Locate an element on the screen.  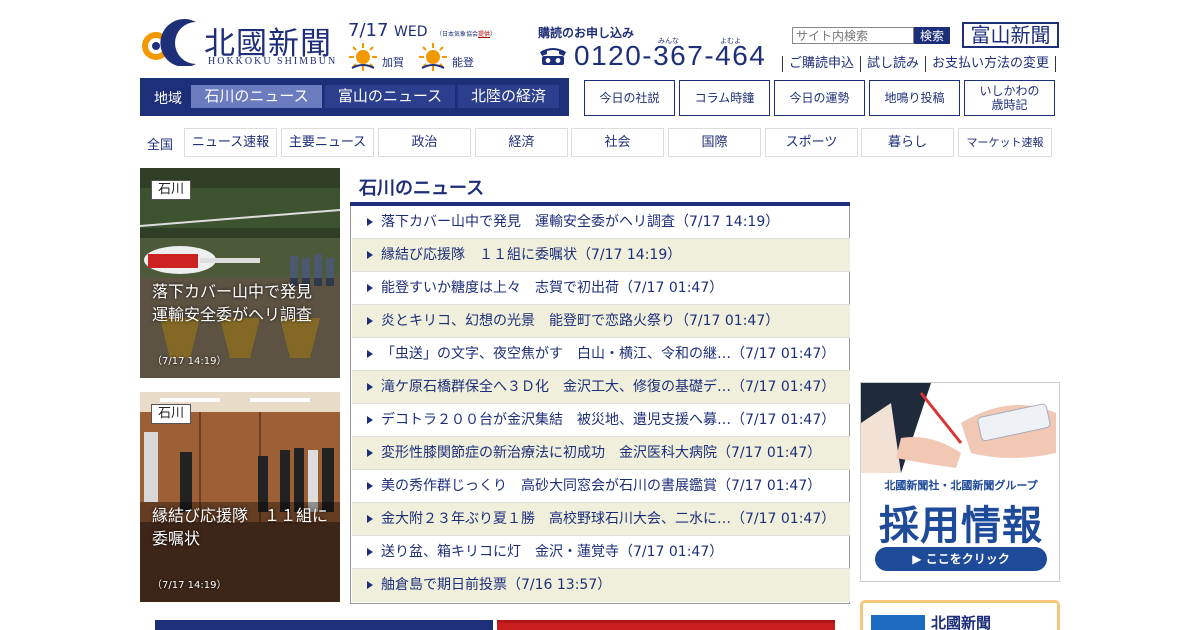
list-item: 落下カバー山中で発見 運輸安全委がヘリ調査（7/17 14:19） is located at coordinates (601, 222).